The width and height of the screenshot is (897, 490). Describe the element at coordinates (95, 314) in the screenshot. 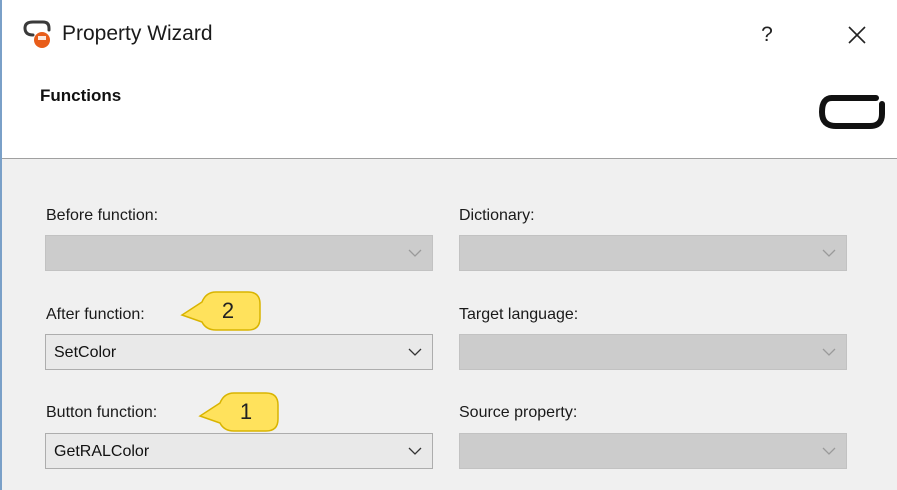

I see `after-function-label: After function:` at that location.